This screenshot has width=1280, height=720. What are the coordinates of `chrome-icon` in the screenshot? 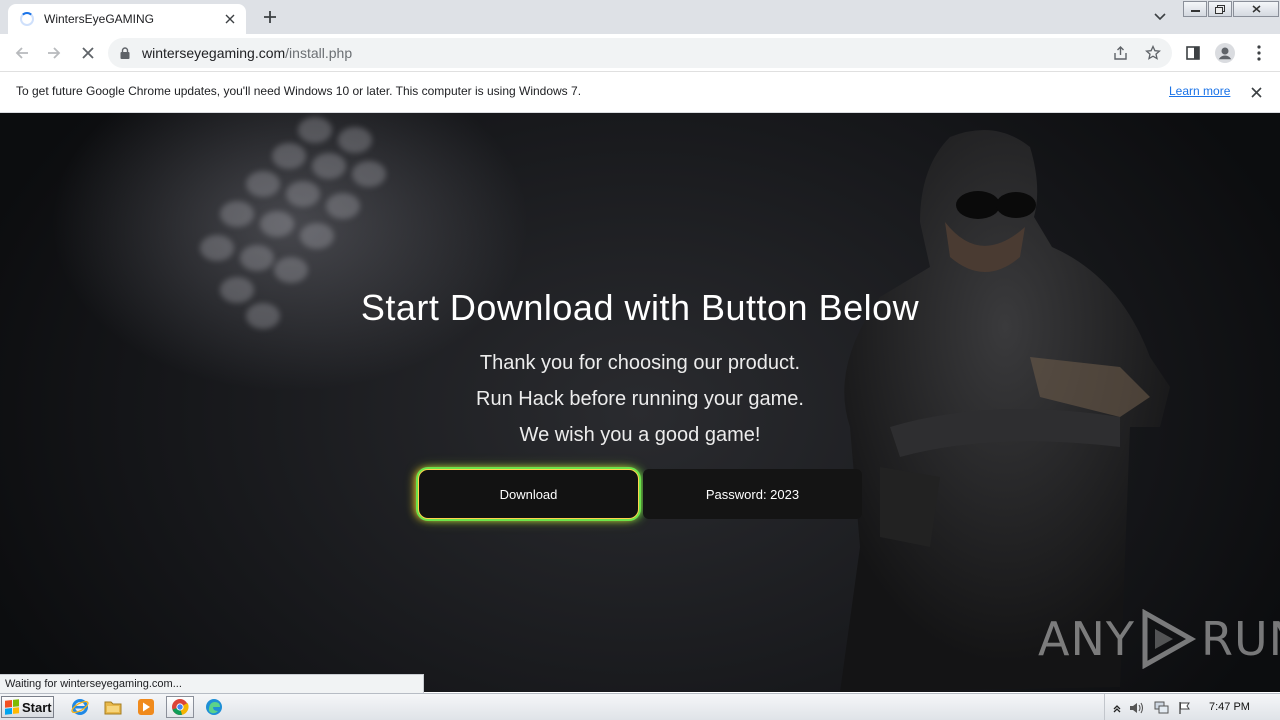 It's located at (180, 707).